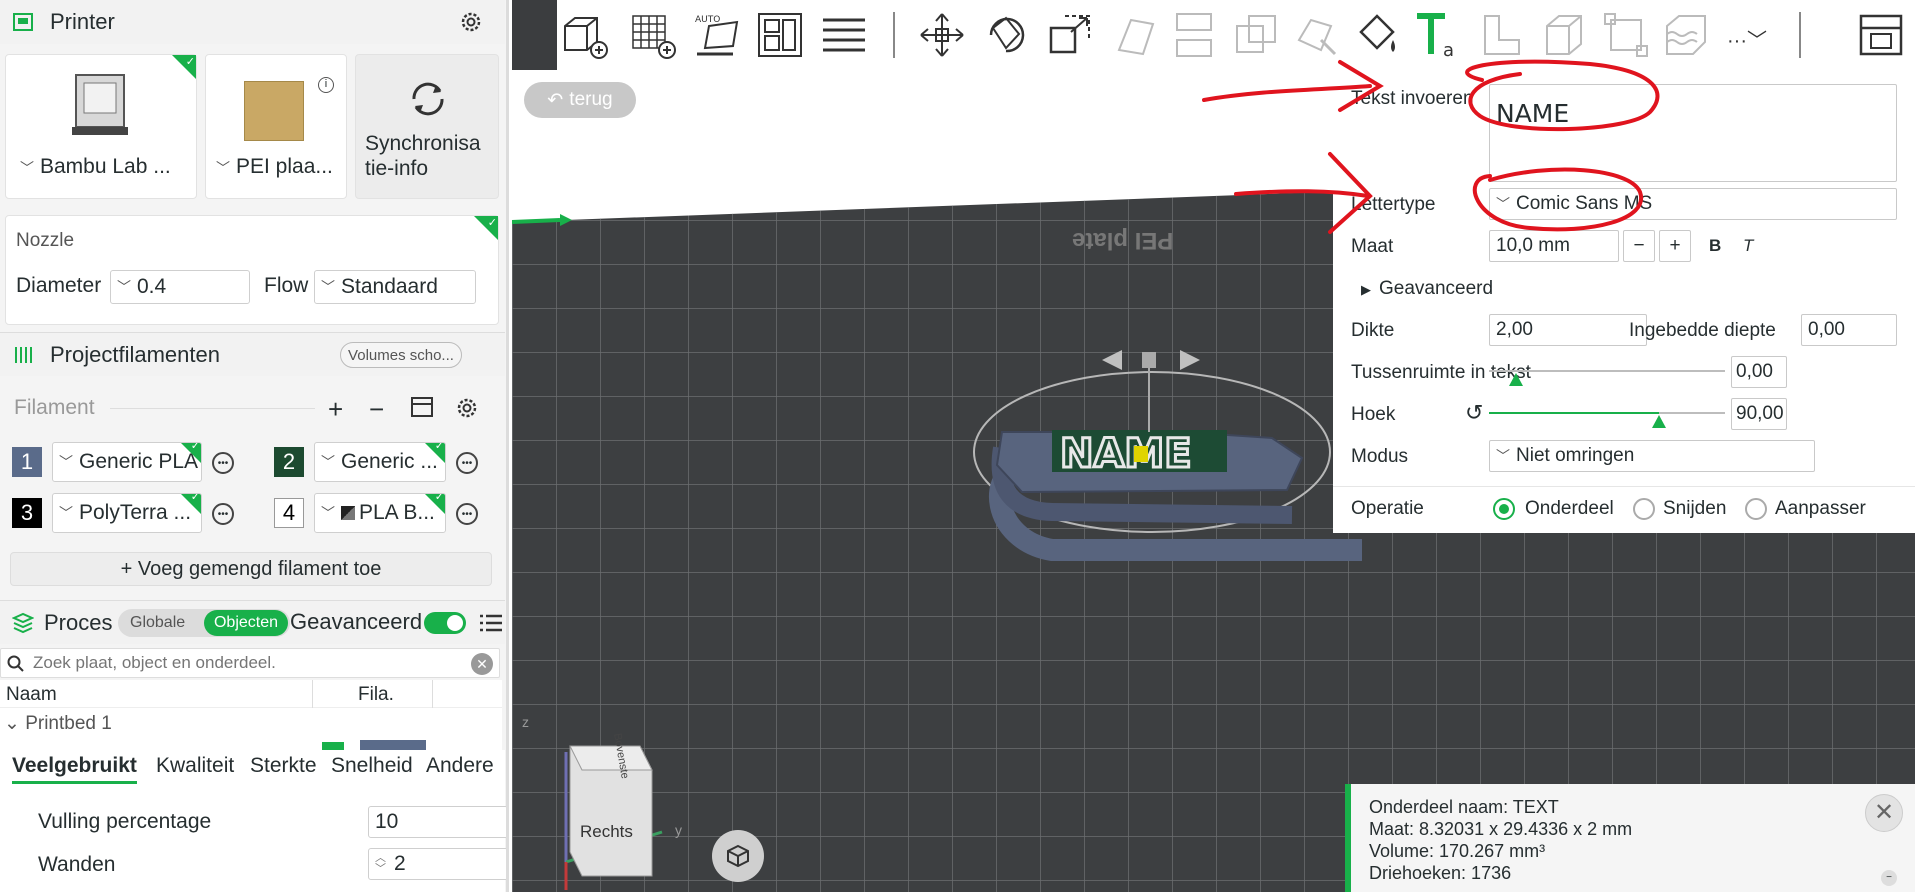 The width and height of the screenshot is (1915, 892). What do you see at coordinates (460, 766) in the screenshot?
I see `tab-andere: Andere` at bounding box center [460, 766].